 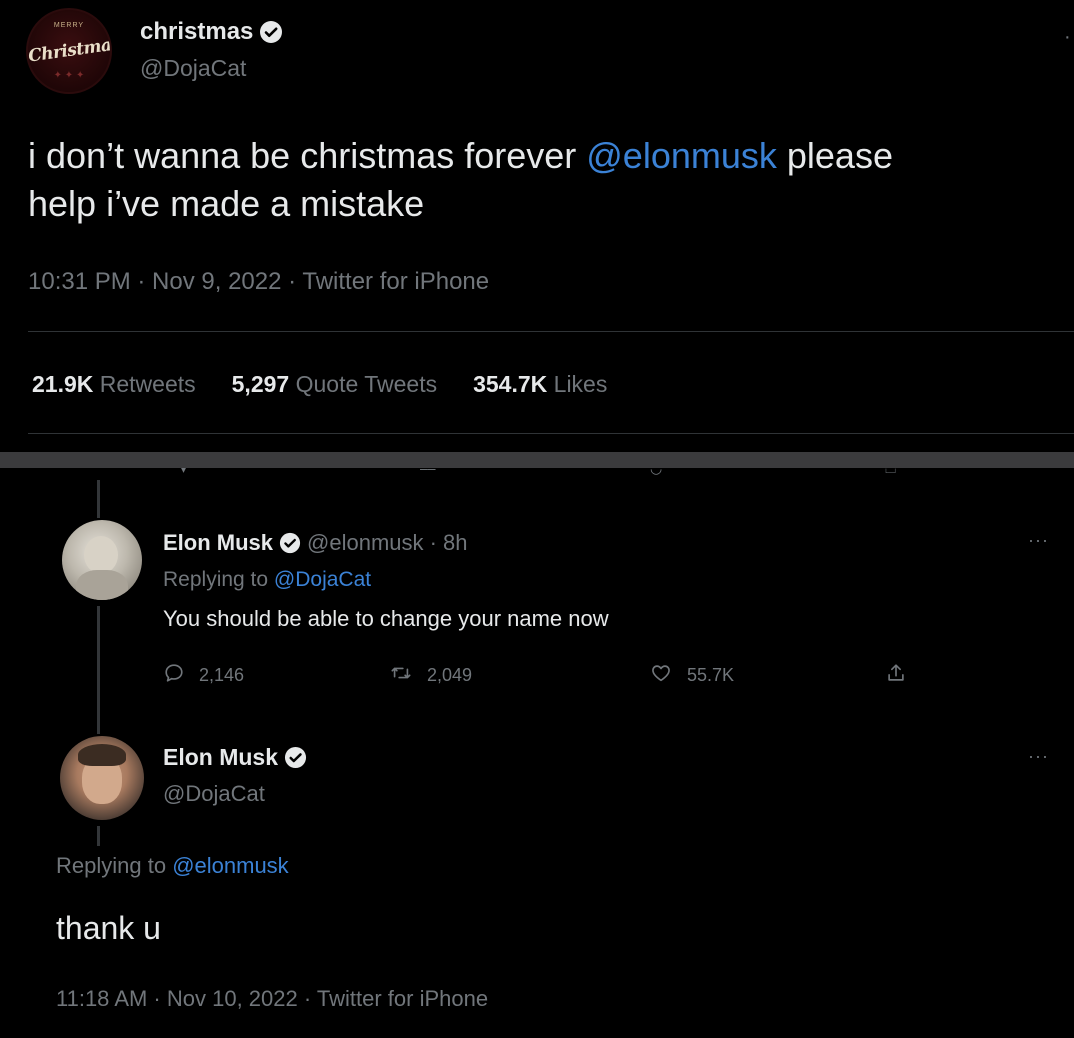 What do you see at coordinates (218, 543) in the screenshot?
I see `reply1-author-name: Elon Musk` at bounding box center [218, 543].